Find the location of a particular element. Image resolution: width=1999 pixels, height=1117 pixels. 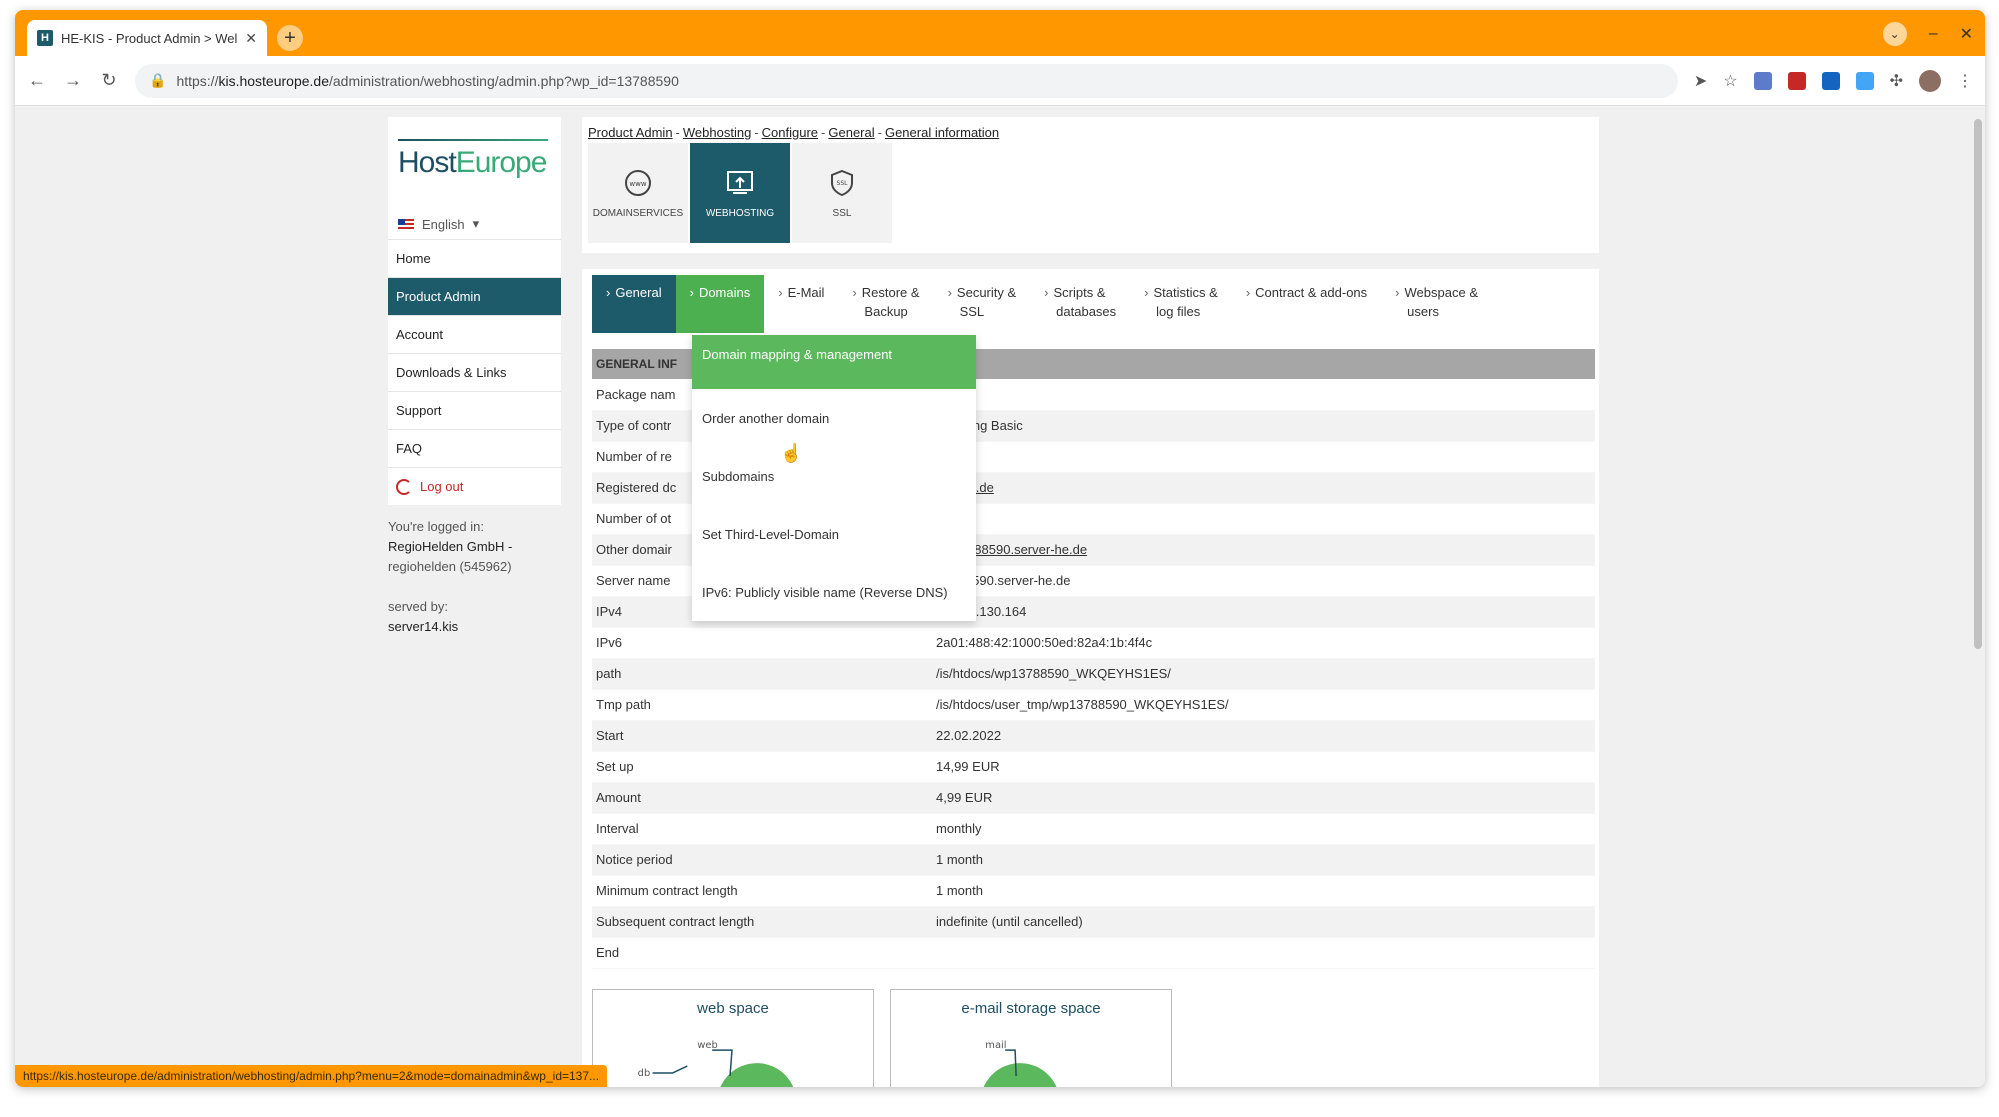

pie-slice is located at coordinates (1020, 1075).